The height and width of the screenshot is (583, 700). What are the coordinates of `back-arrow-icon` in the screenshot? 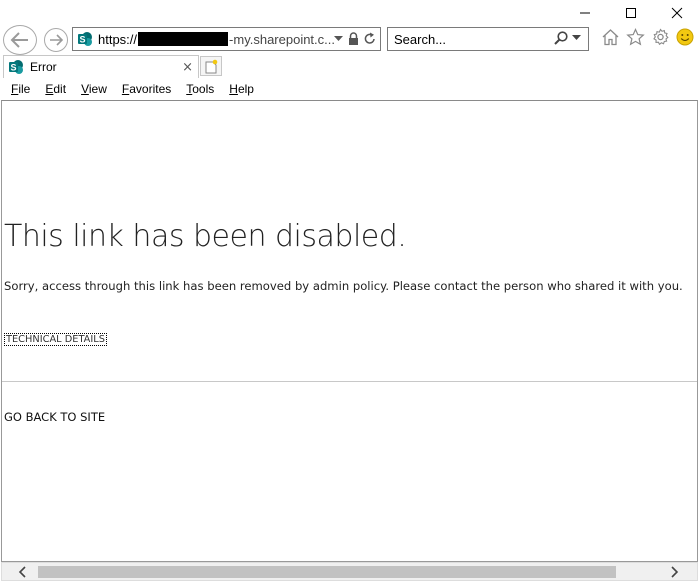 It's located at (19, 40).